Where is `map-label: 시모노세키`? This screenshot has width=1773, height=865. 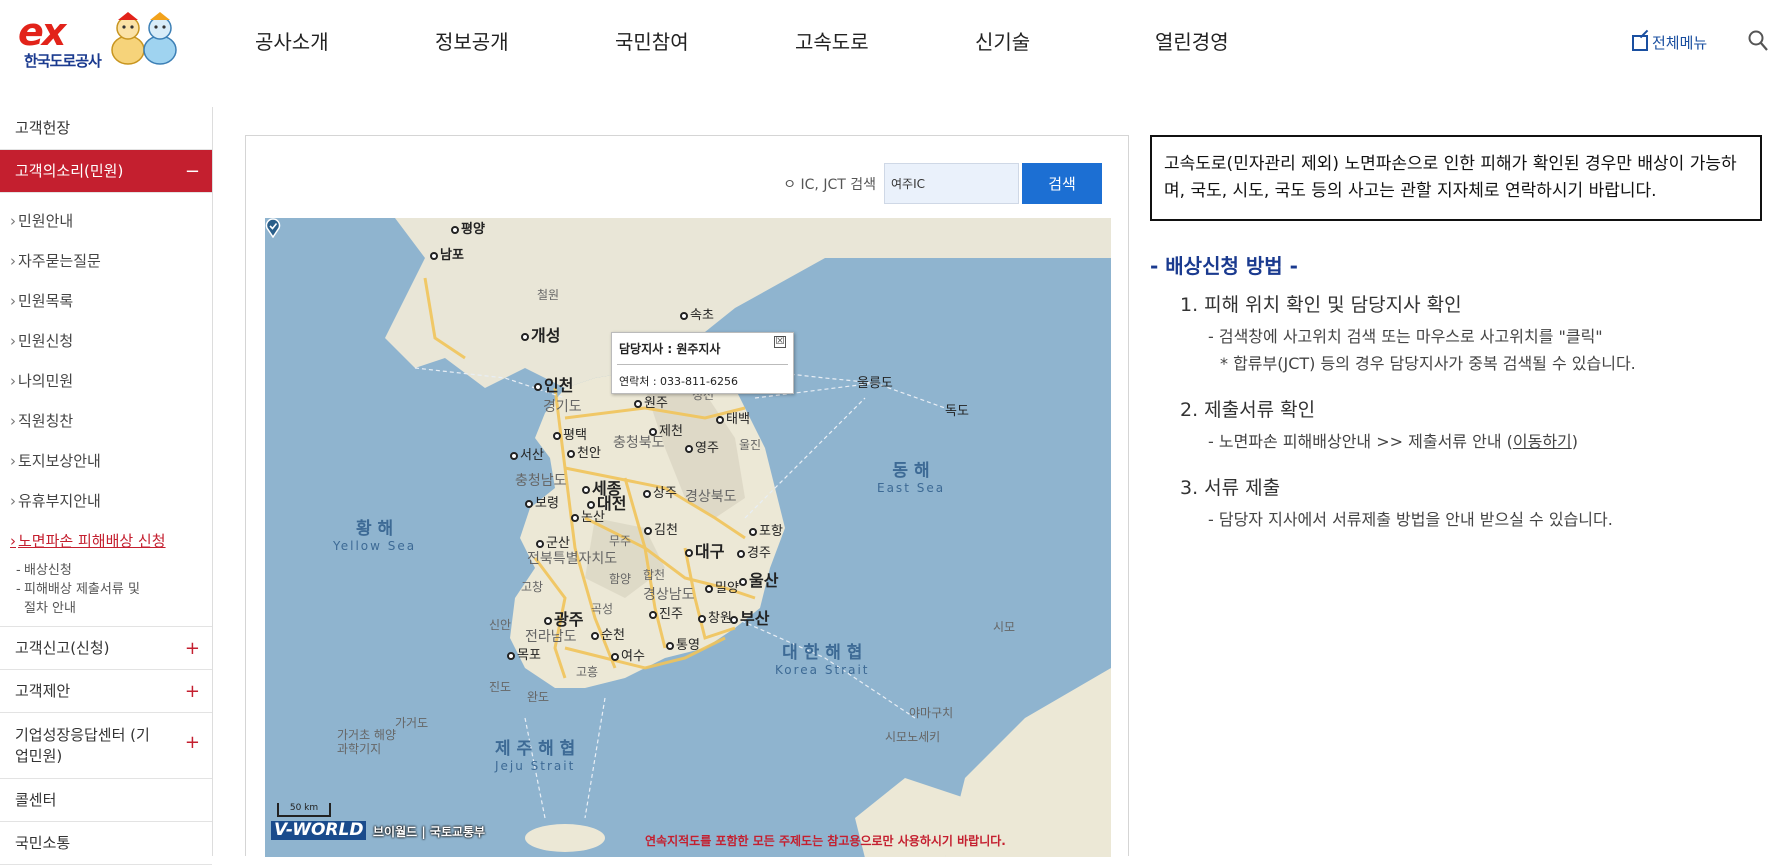
map-label: 시모노세키 is located at coordinates (913, 737).